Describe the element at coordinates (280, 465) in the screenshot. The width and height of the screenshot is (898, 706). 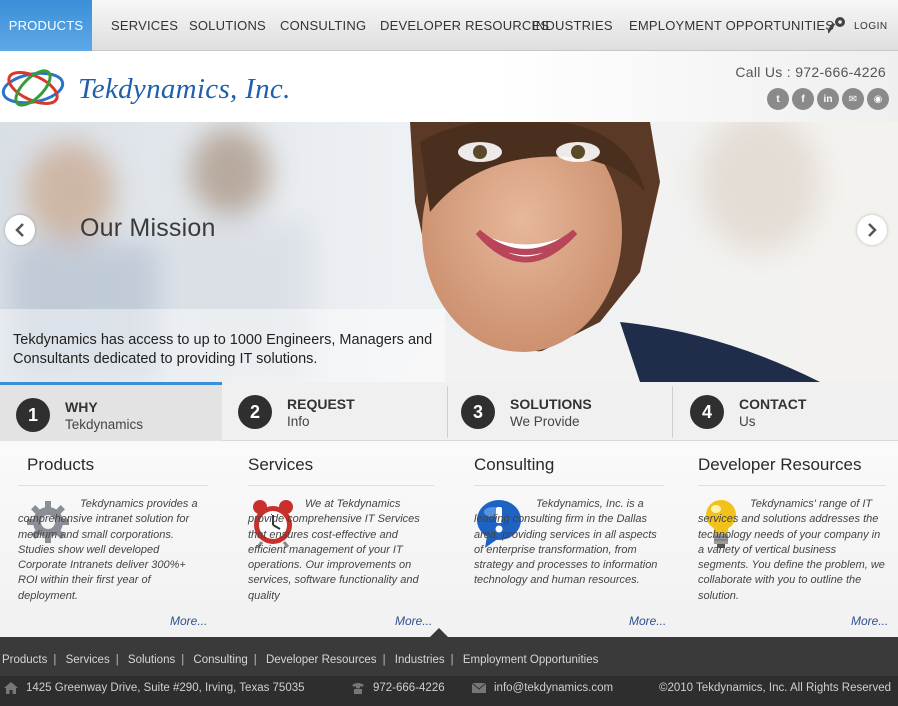
I see `column-title: Services` at that location.